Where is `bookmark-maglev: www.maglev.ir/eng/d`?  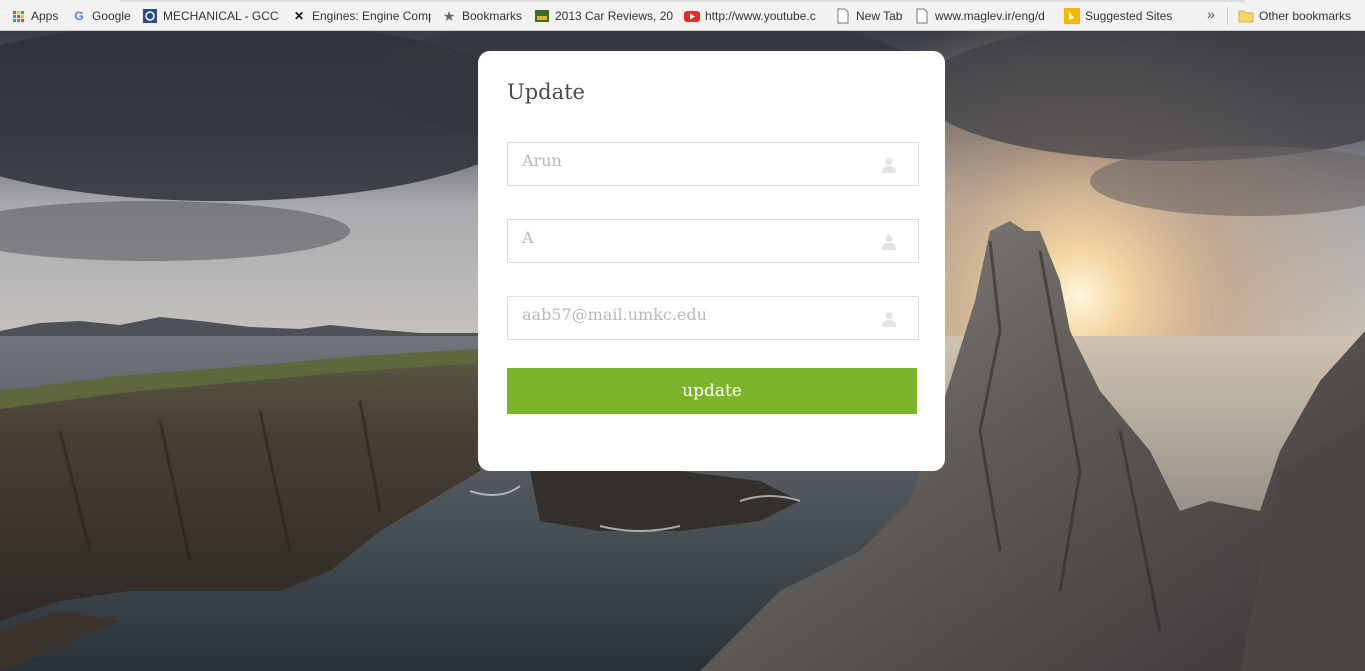
bookmark-maglev: www.maglev.ir/eng/d is located at coordinates (984, 16).